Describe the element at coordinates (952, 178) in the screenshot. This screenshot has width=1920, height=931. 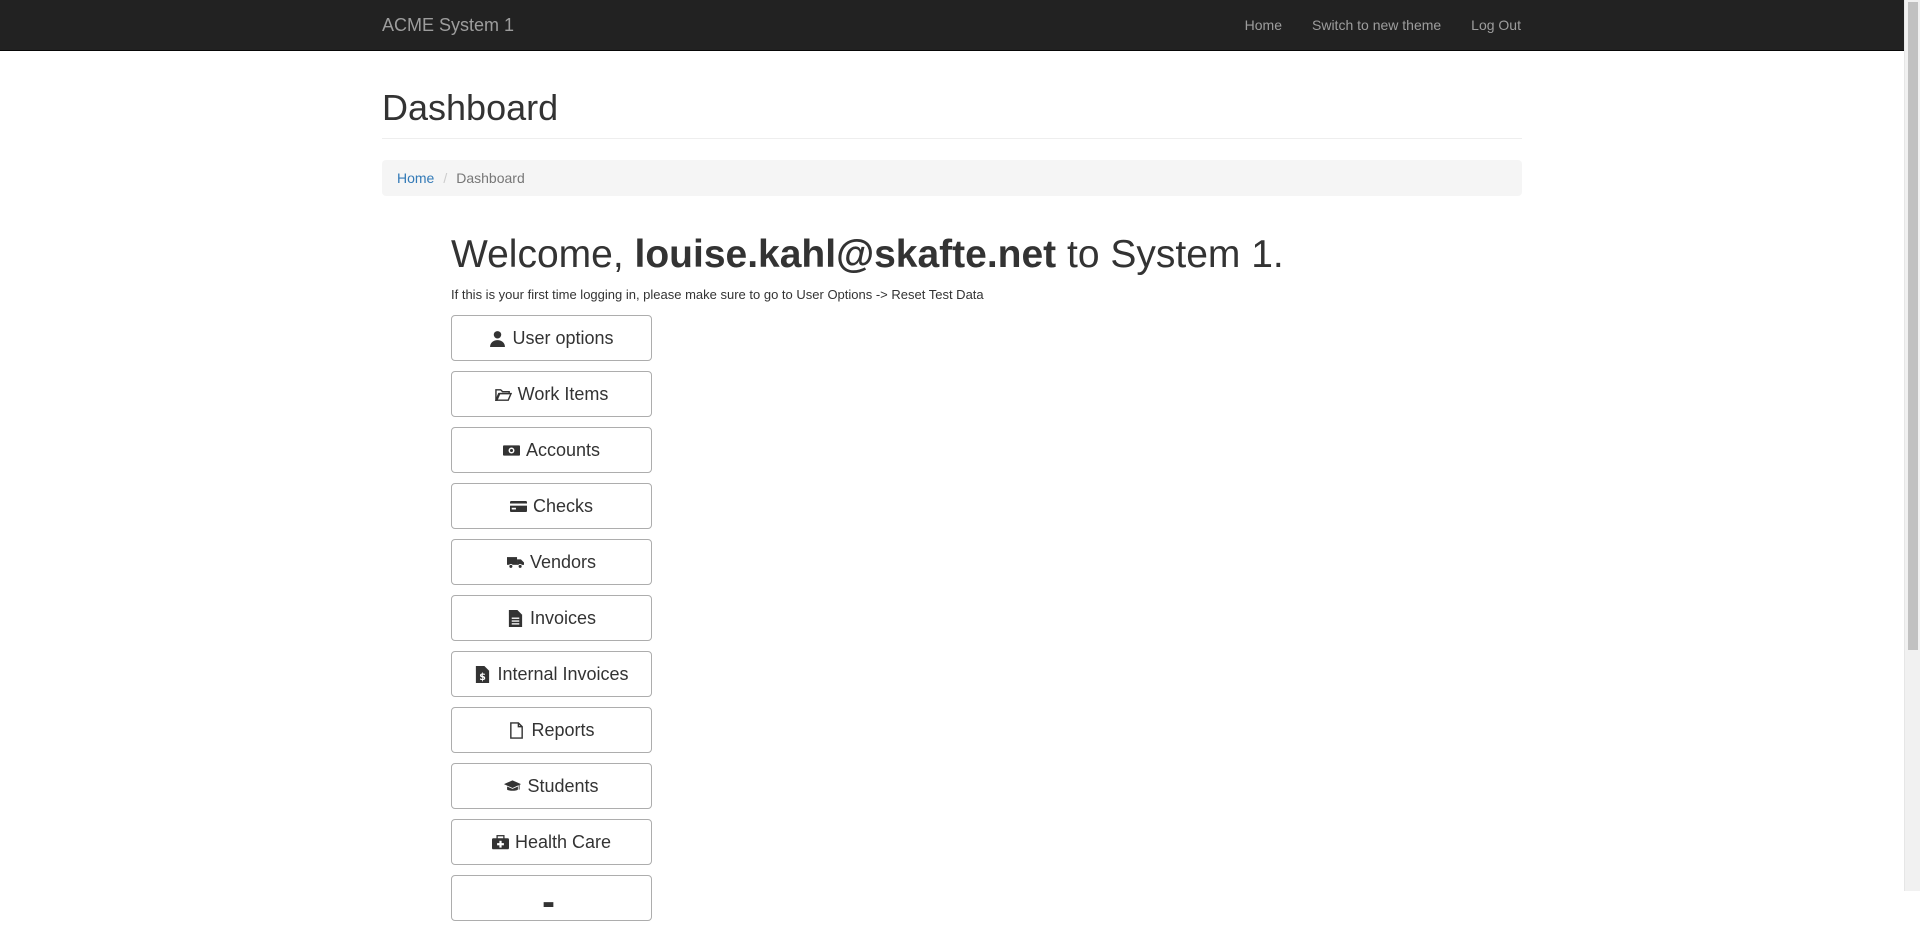
I see `breadcrumb: Home / Dashboard` at that location.